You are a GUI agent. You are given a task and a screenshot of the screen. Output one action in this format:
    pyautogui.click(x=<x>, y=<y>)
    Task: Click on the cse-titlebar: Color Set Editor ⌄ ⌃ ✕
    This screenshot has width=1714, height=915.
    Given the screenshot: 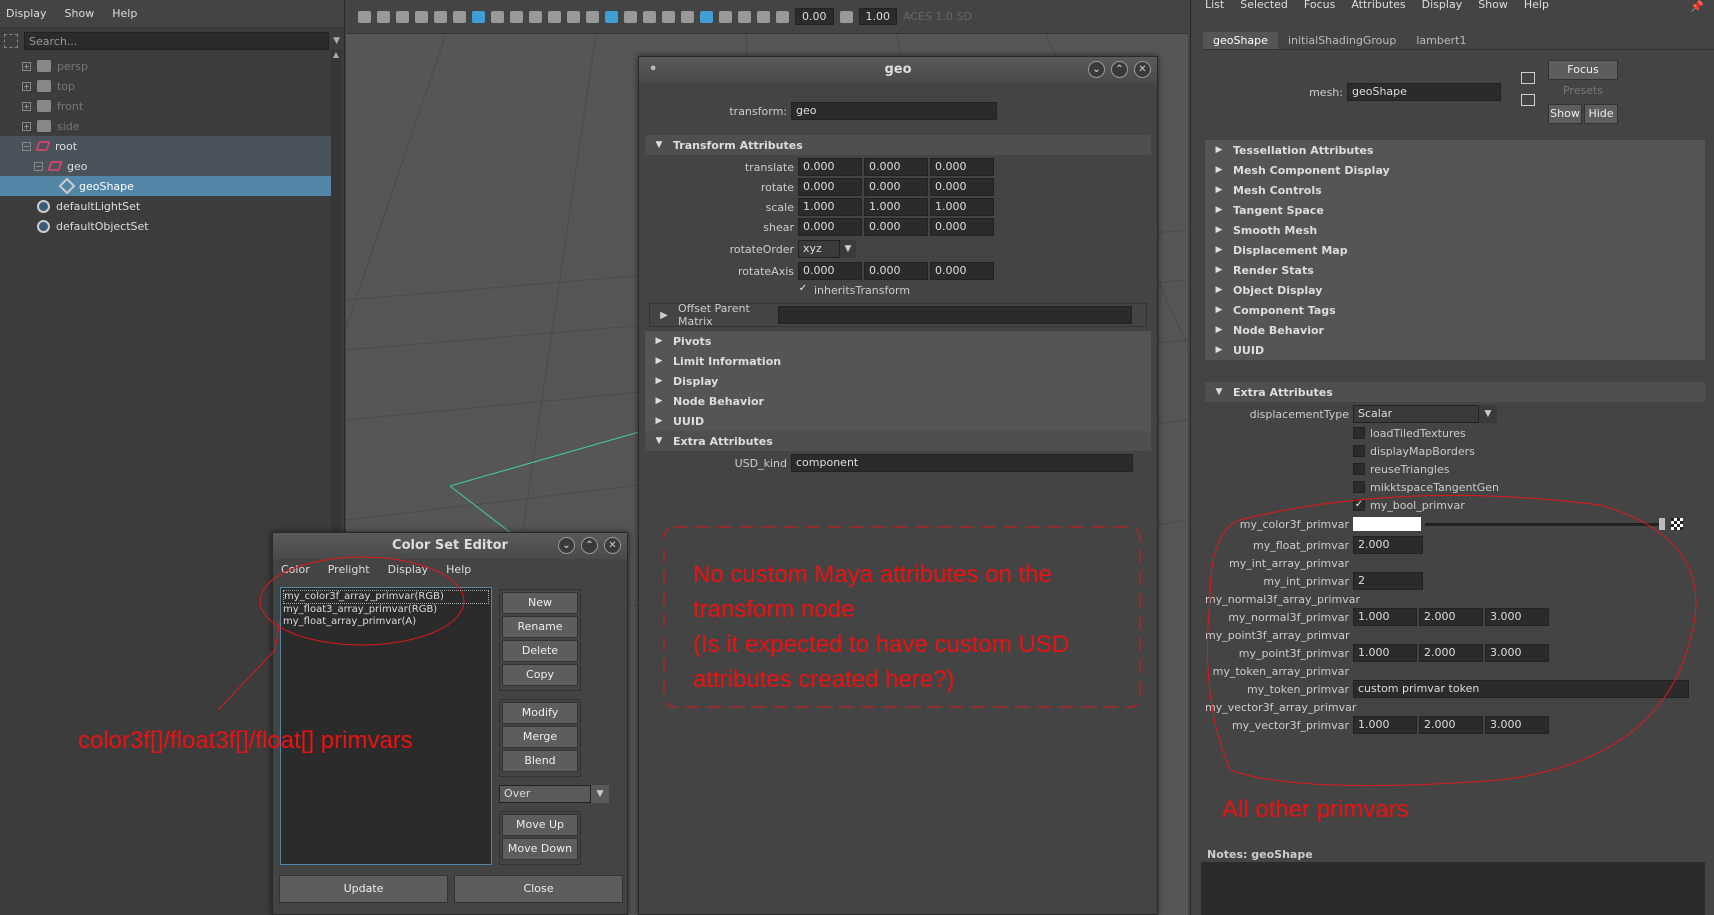 What is the action you would take?
    pyautogui.click(x=450, y=546)
    